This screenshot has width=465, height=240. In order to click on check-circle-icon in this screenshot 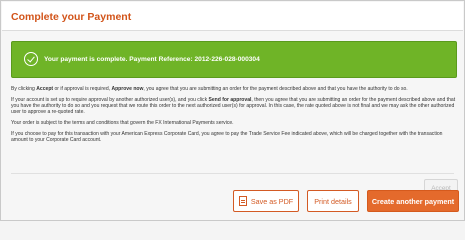, I will do `click(31, 59)`.